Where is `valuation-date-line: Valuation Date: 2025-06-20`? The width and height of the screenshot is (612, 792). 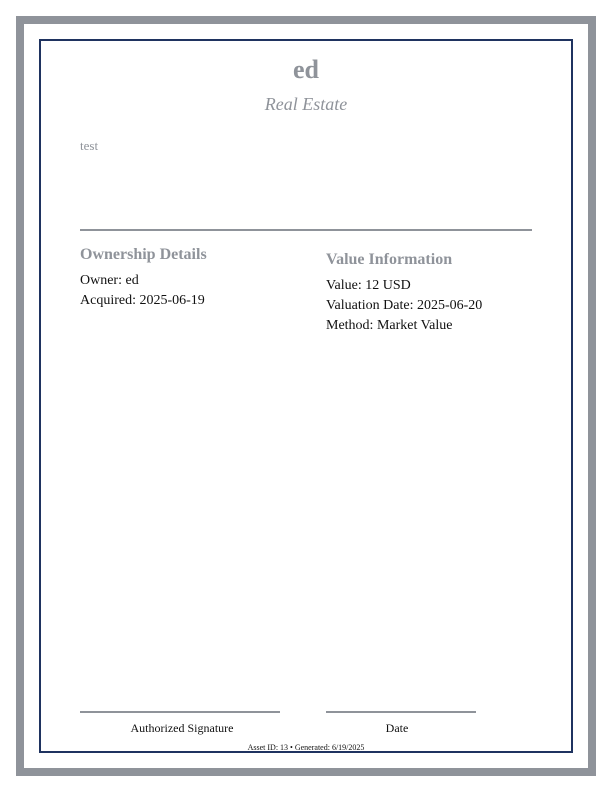 valuation-date-line: Valuation Date: 2025-06-20 is located at coordinates (404, 305).